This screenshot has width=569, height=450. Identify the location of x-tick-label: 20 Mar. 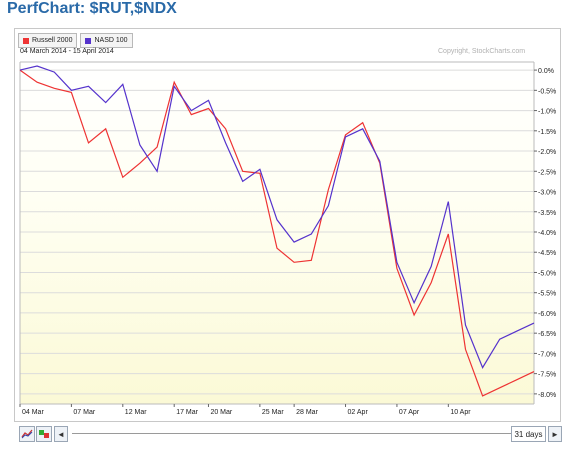
(221, 412).